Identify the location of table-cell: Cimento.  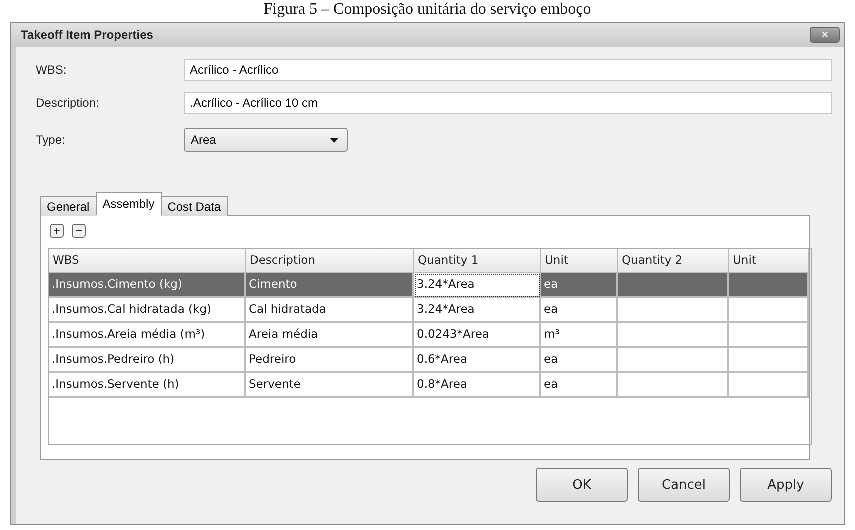
(330, 285).